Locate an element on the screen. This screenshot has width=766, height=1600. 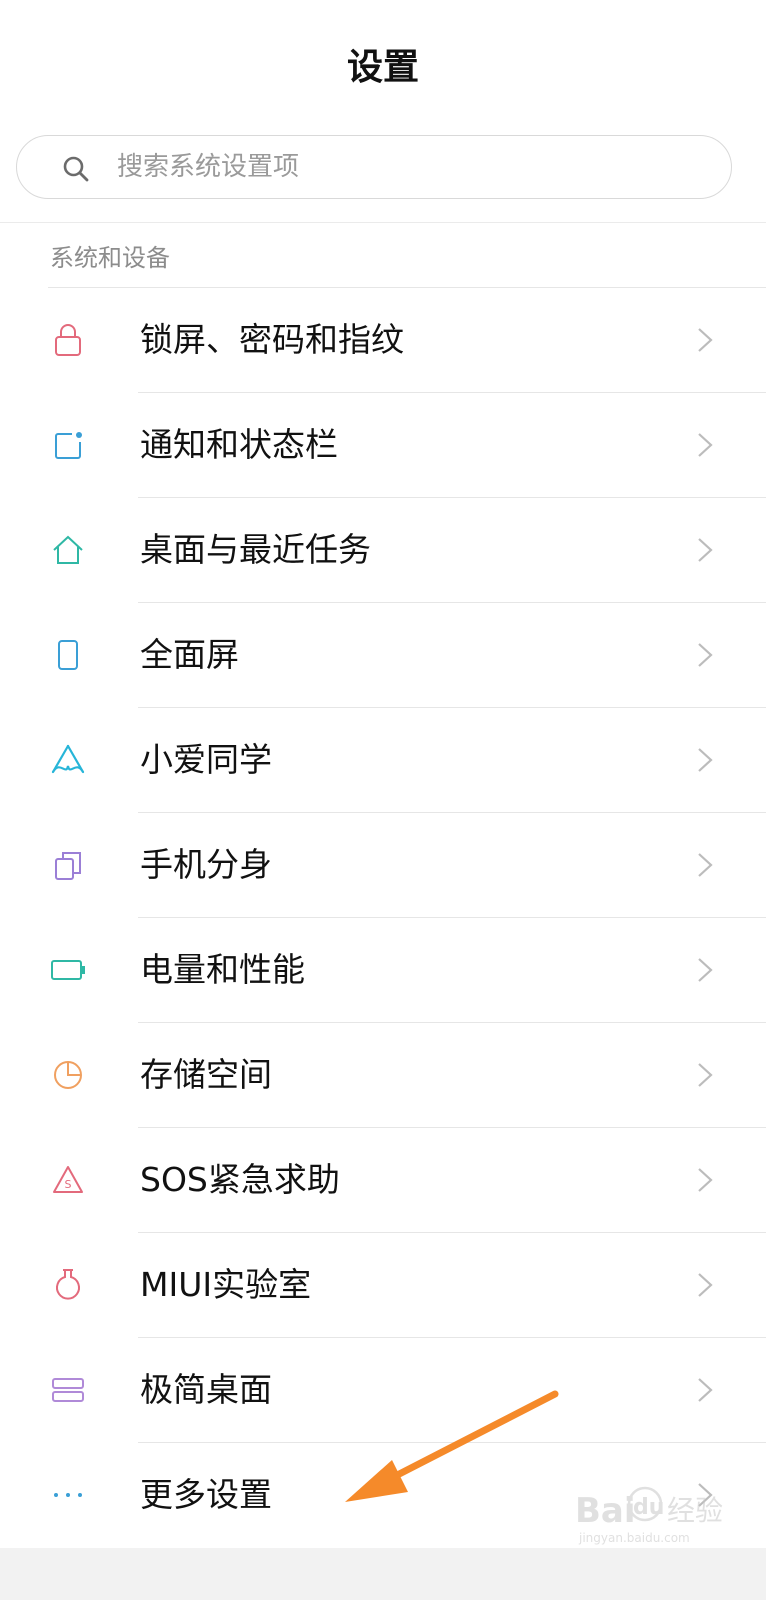
settings-item-label: 通知和状态栏 is located at coordinates (239, 444).